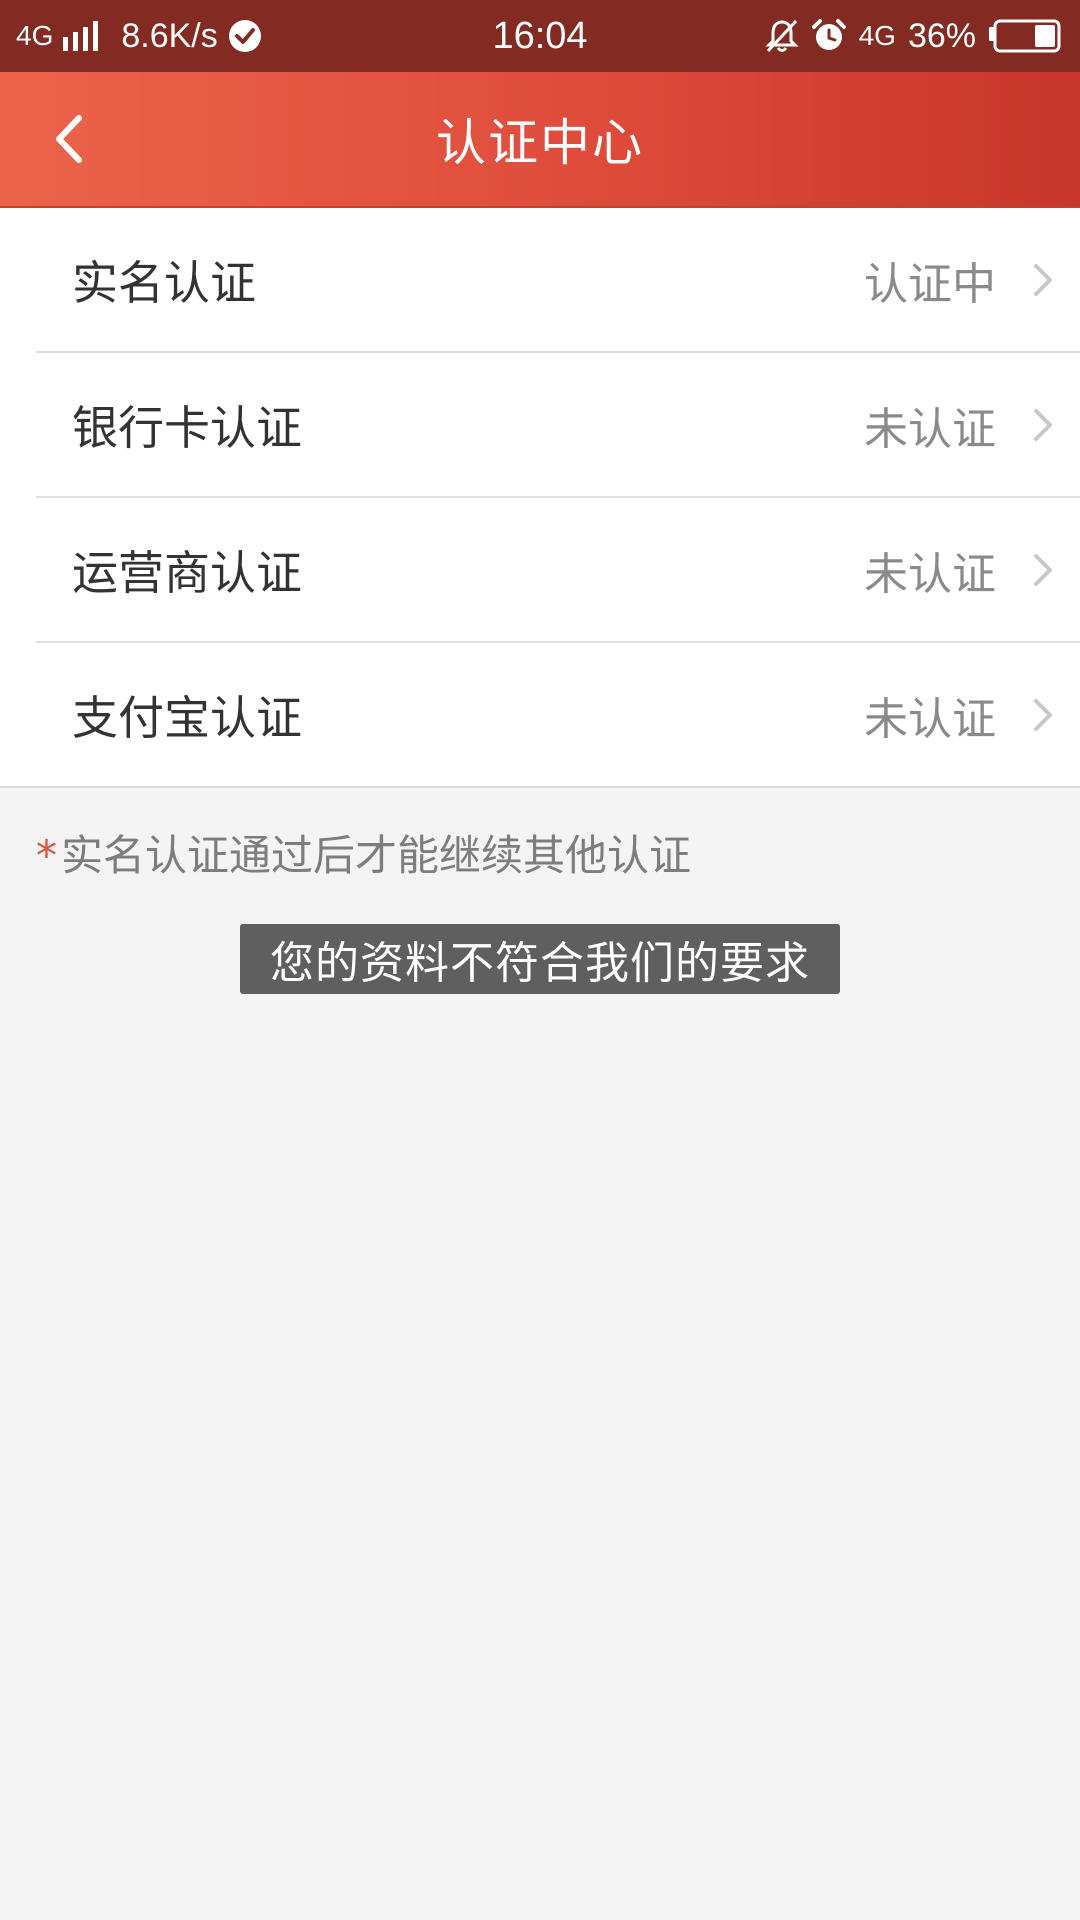  I want to click on signal-bars-icon, so click(83, 36).